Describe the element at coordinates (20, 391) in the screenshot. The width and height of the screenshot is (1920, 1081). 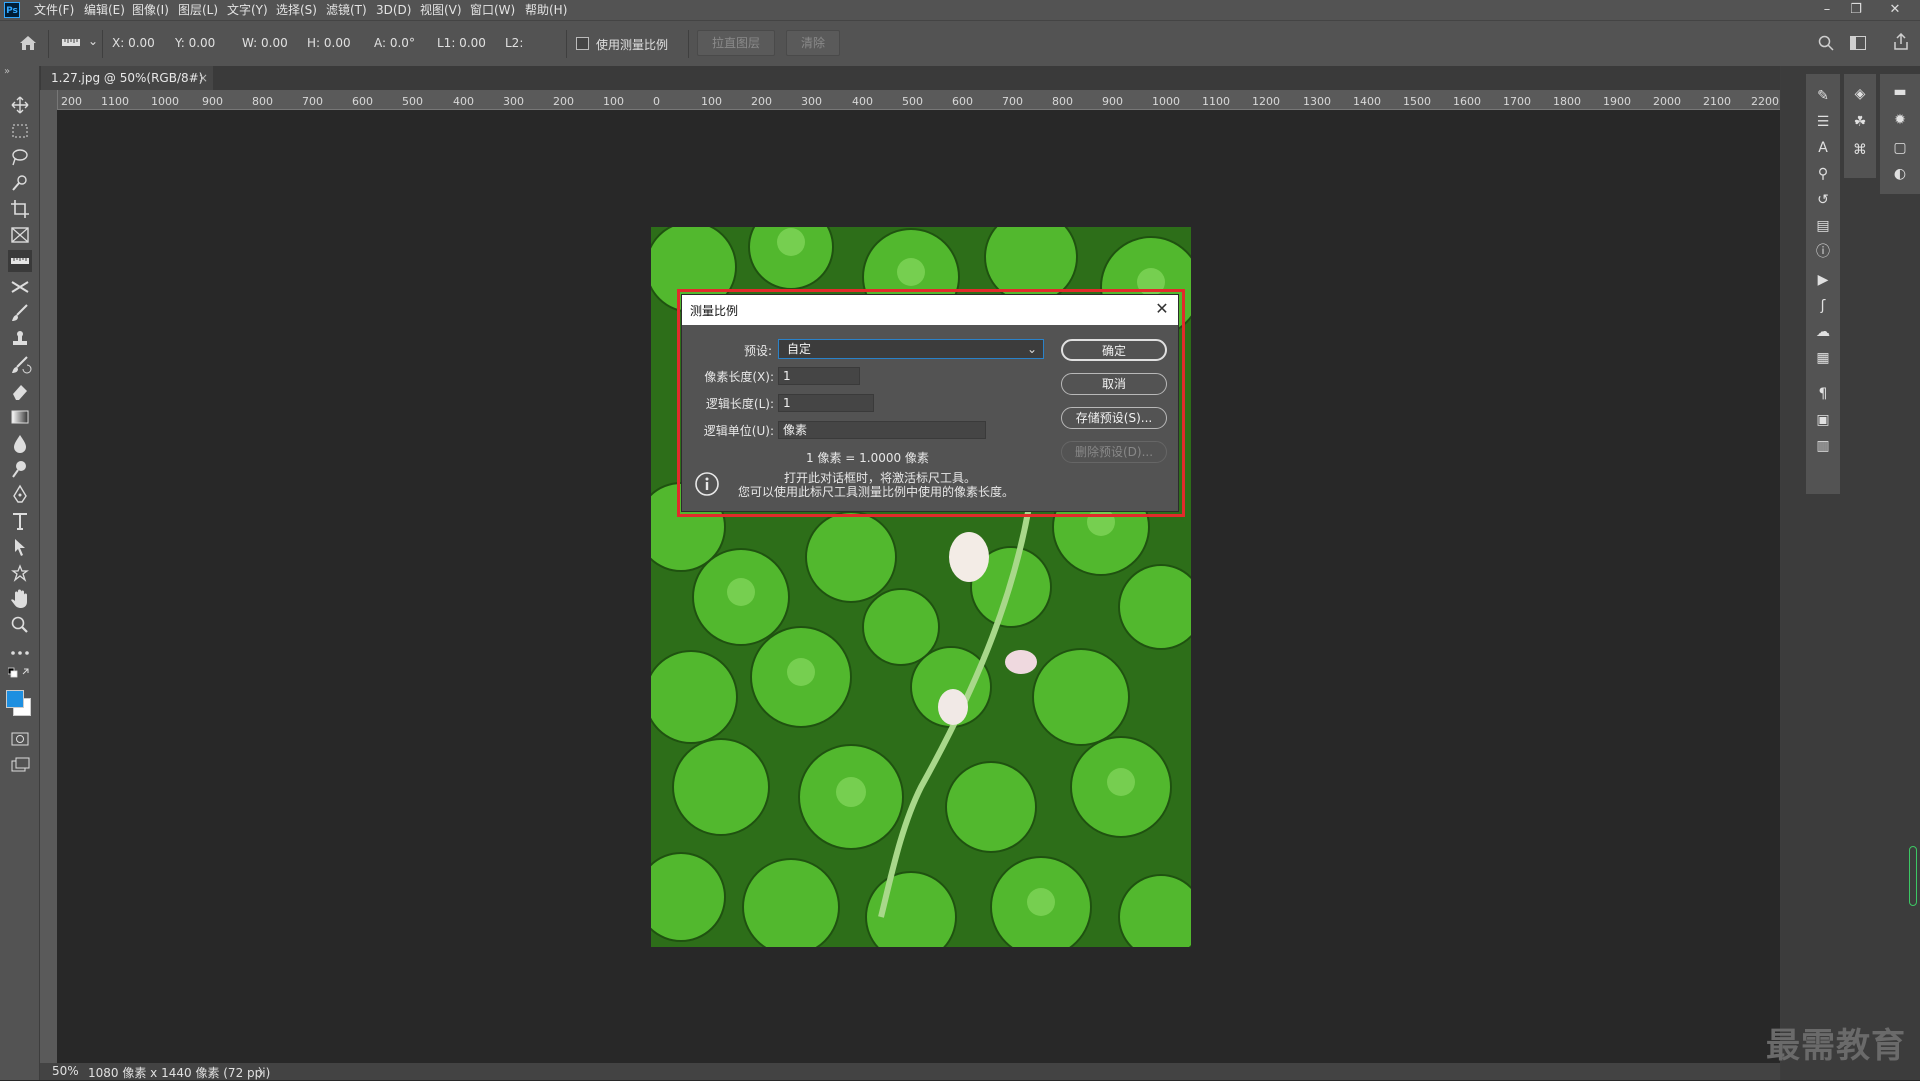
I see `eraser-tool-icon` at that location.